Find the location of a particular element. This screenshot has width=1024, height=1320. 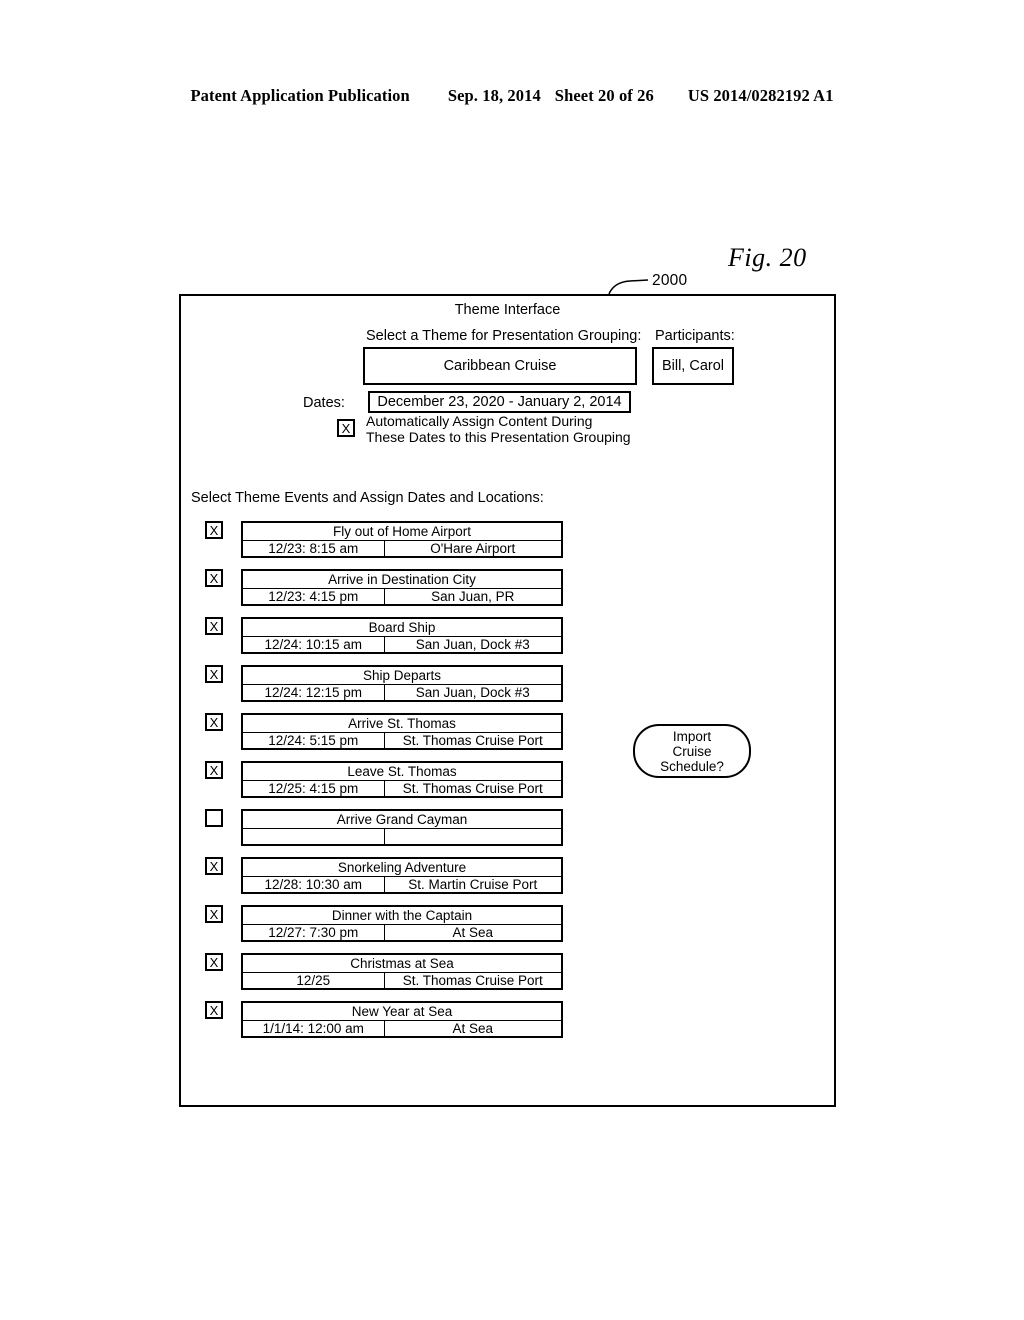

event-location: San Juan, PR is located at coordinates (473, 597).